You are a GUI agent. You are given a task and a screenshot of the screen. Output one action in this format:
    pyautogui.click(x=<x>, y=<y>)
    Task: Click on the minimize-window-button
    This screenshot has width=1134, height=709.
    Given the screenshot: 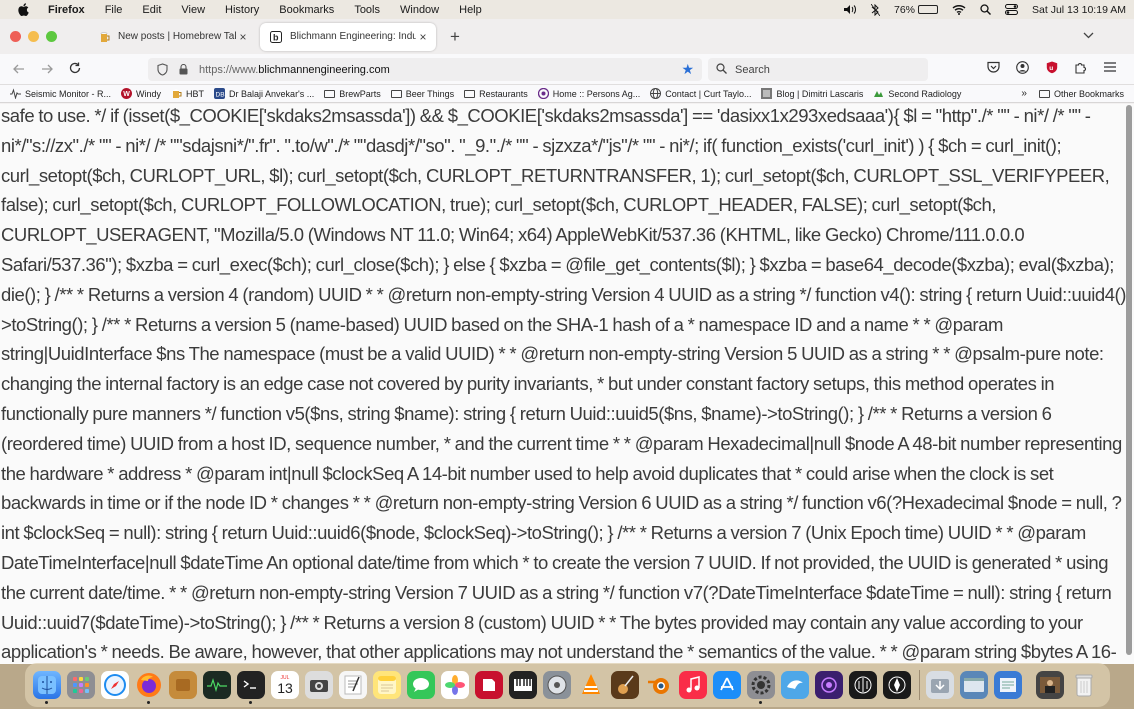 What is the action you would take?
    pyautogui.click(x=33, y=36)
    